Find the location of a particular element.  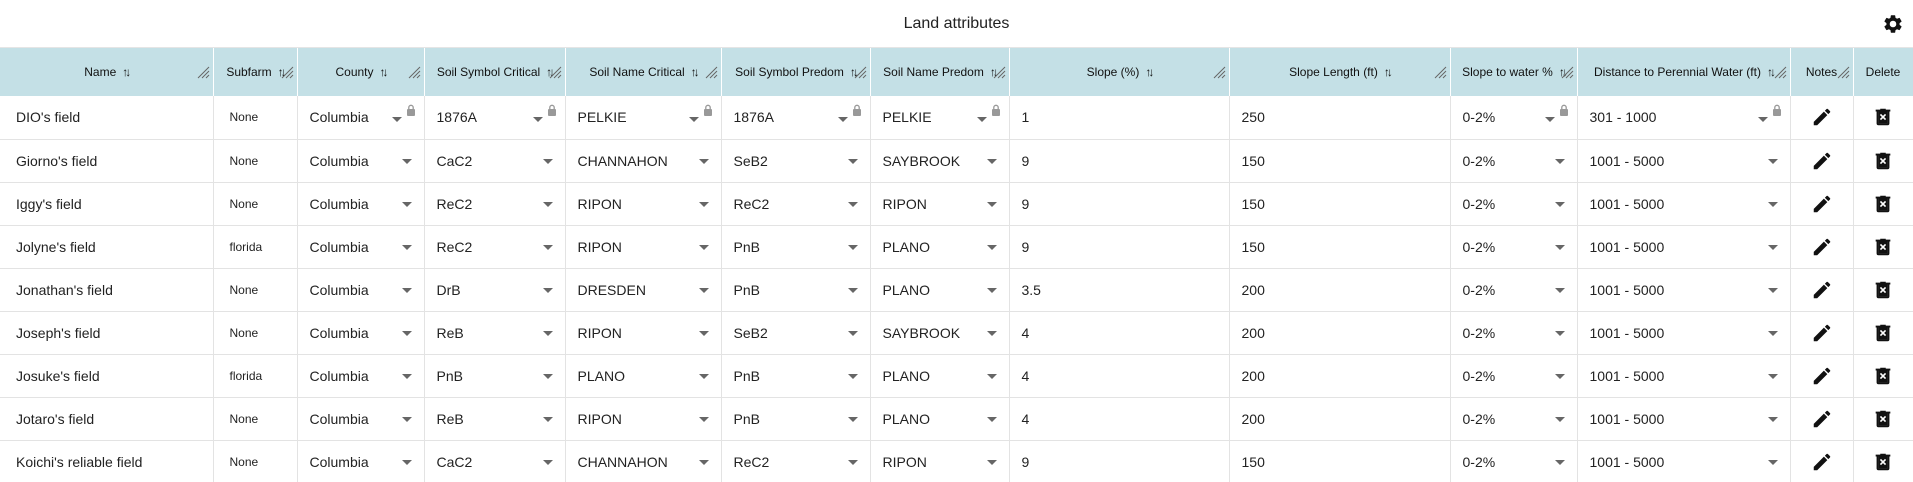

soil-symbol-critical-select: ReC2 is located at coordinates (495, 247).